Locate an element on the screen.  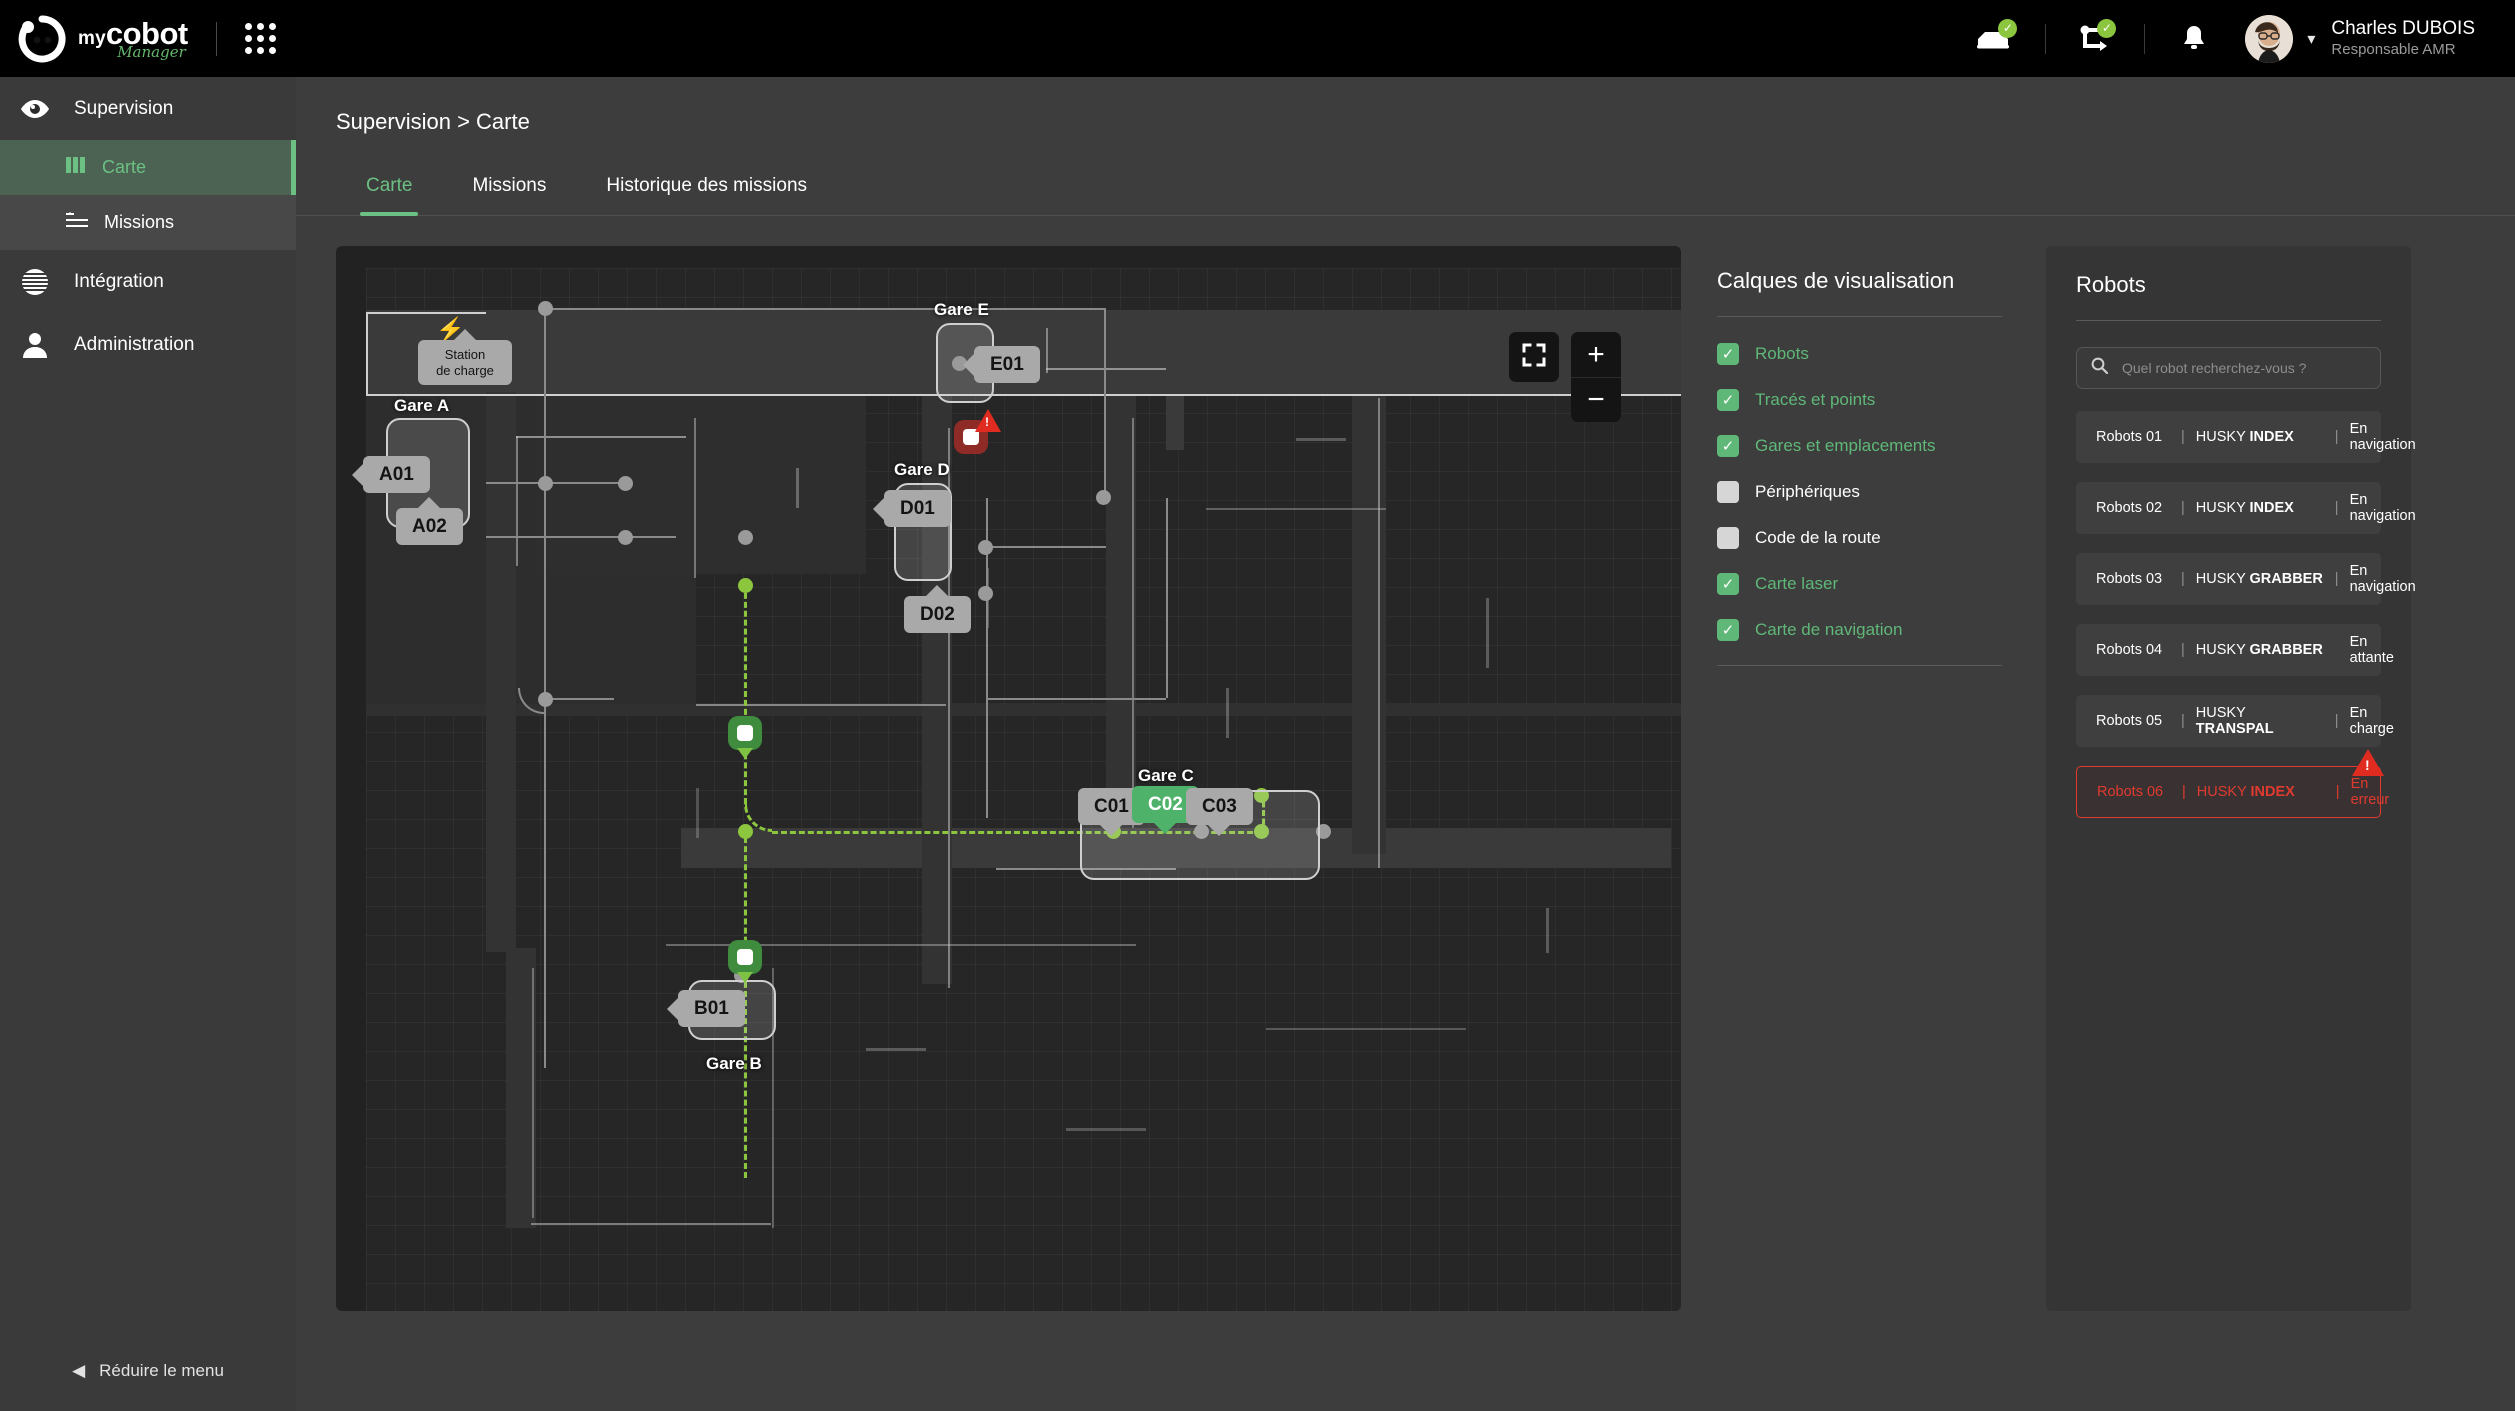
collapse-menu-button: ◀ Réduire le menu is located at coordinates (148, 1371).